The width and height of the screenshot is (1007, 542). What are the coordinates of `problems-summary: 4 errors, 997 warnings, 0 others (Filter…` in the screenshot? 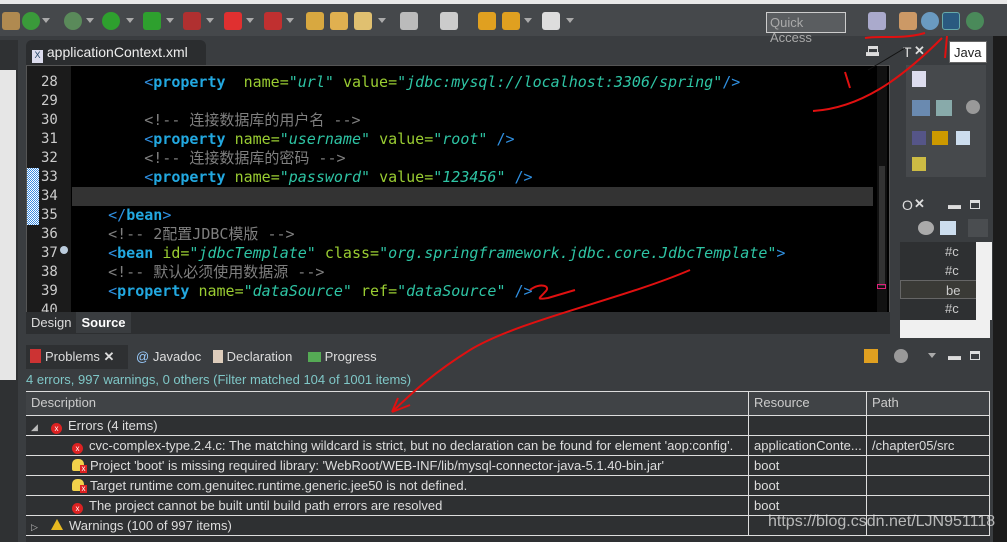 It's located at (219, 379).